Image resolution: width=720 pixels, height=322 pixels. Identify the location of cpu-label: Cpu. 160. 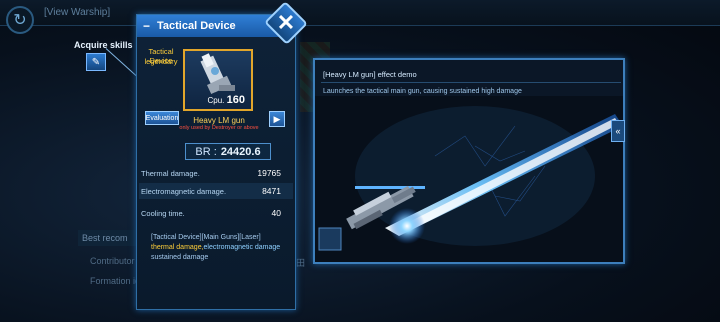
(227, 100).